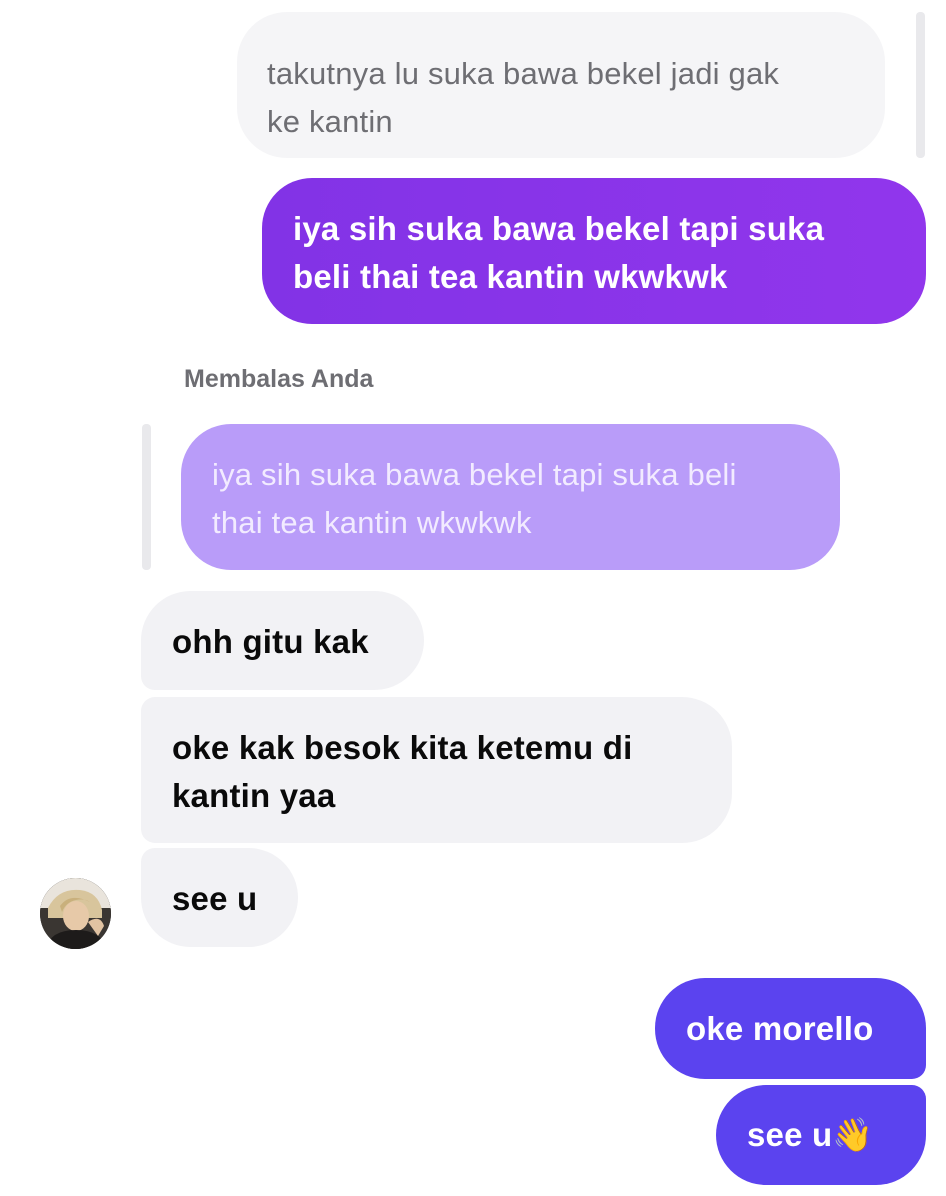 This screenshot has height=1196, width=946. I want to click on contact-avatar, so click(75, 913).